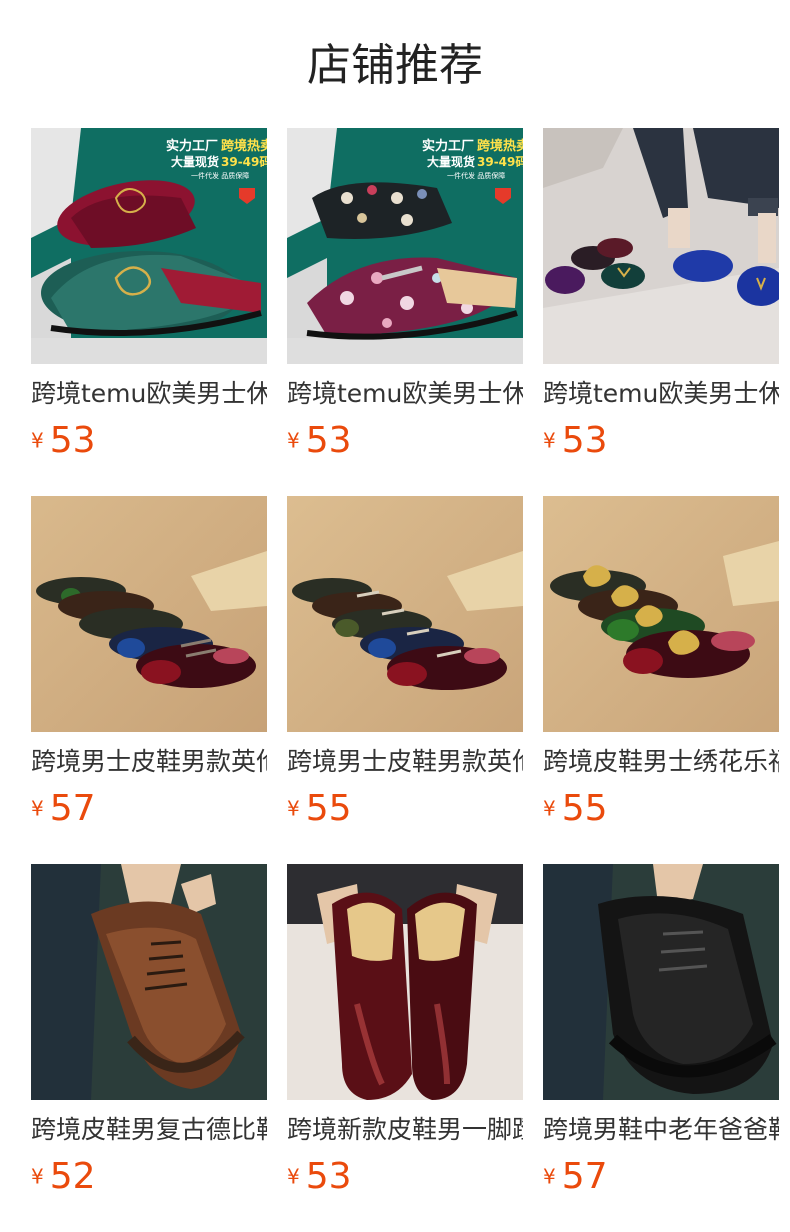 The height and width of the screenshot is (1232, 790). Describe the element at coordinates (395, 65) in the screenshot. I see `section-title: 店铺推荐` at that location.